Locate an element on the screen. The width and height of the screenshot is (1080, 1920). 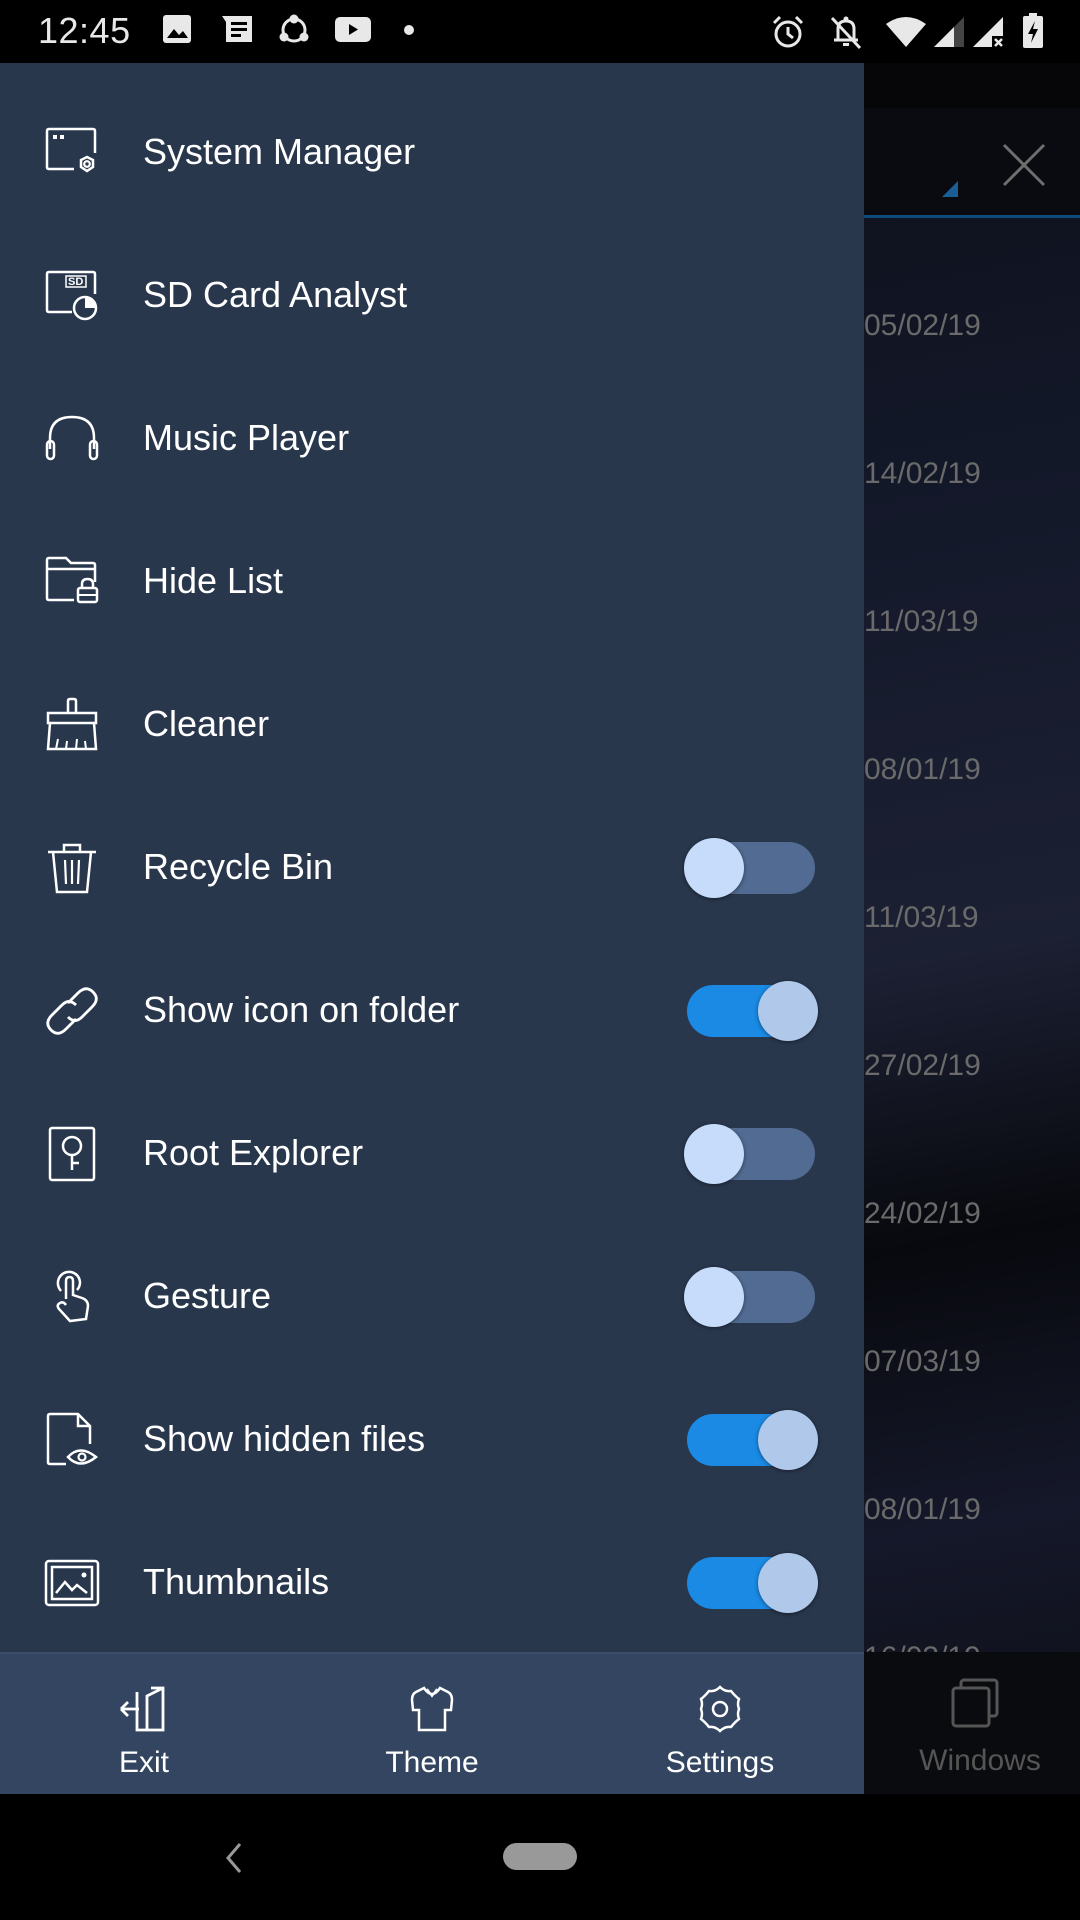
menu-item-music-player: Music Player is located at coordinates (432, 438).